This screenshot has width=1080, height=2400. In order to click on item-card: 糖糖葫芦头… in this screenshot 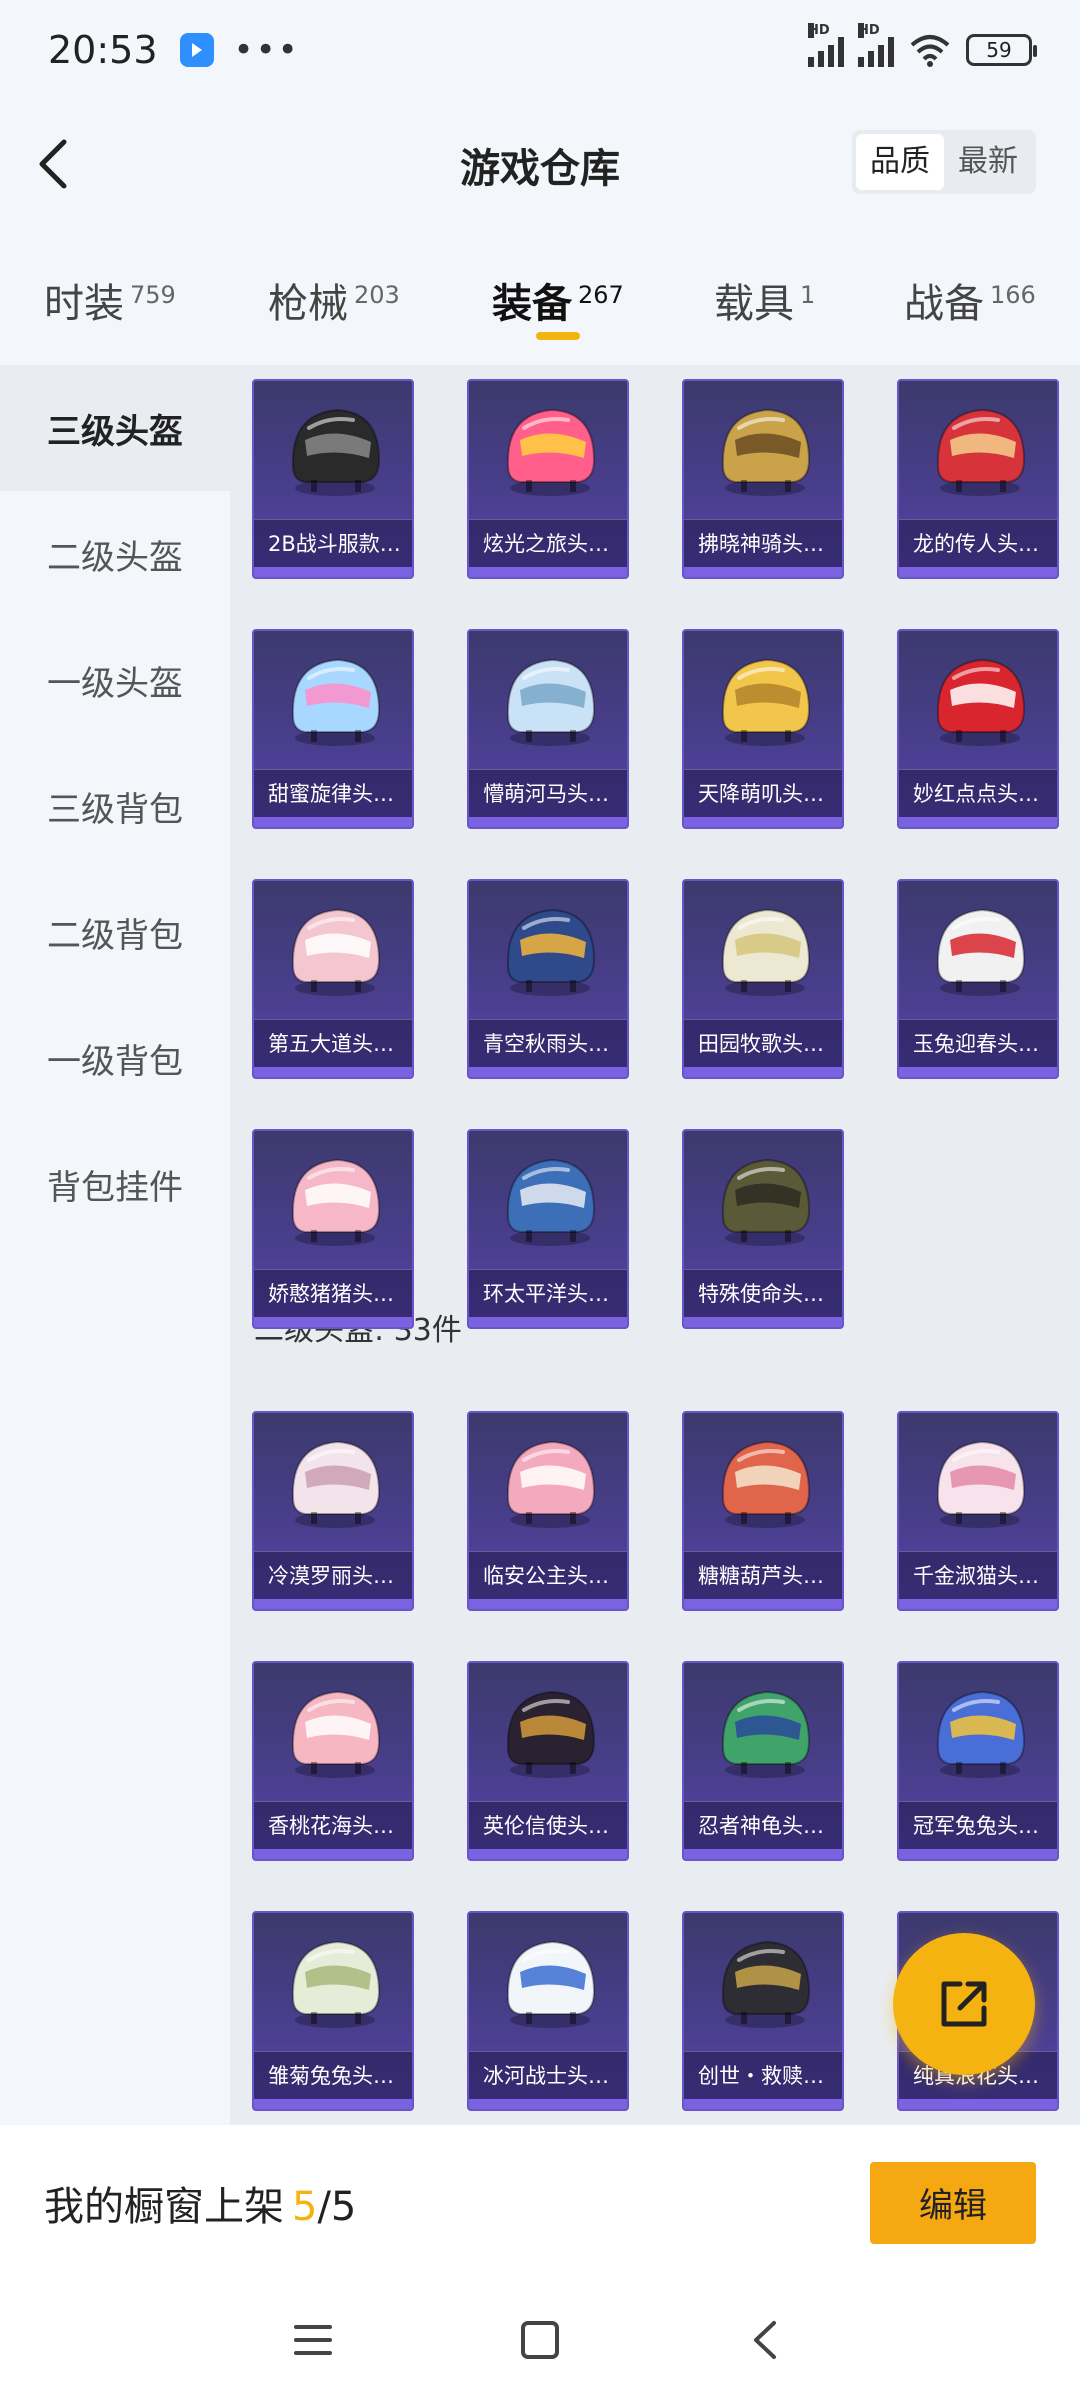, I will do `click(763, 1511)`.